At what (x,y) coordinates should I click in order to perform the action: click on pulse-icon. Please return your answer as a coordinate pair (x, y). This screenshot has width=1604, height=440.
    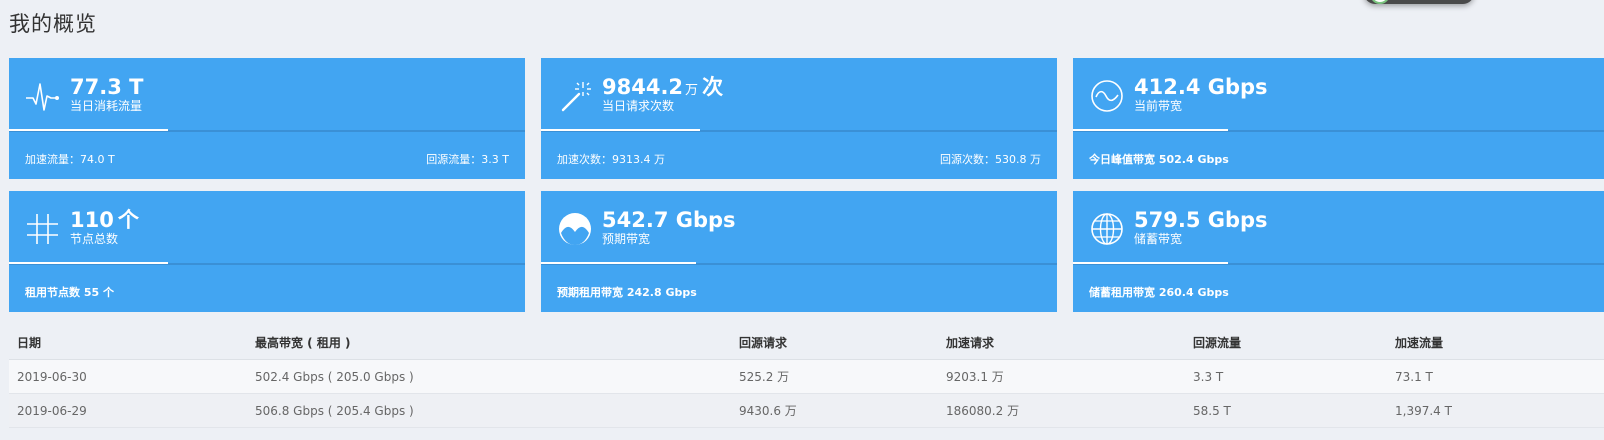
    Looking at the image, I should click on (43, 96).